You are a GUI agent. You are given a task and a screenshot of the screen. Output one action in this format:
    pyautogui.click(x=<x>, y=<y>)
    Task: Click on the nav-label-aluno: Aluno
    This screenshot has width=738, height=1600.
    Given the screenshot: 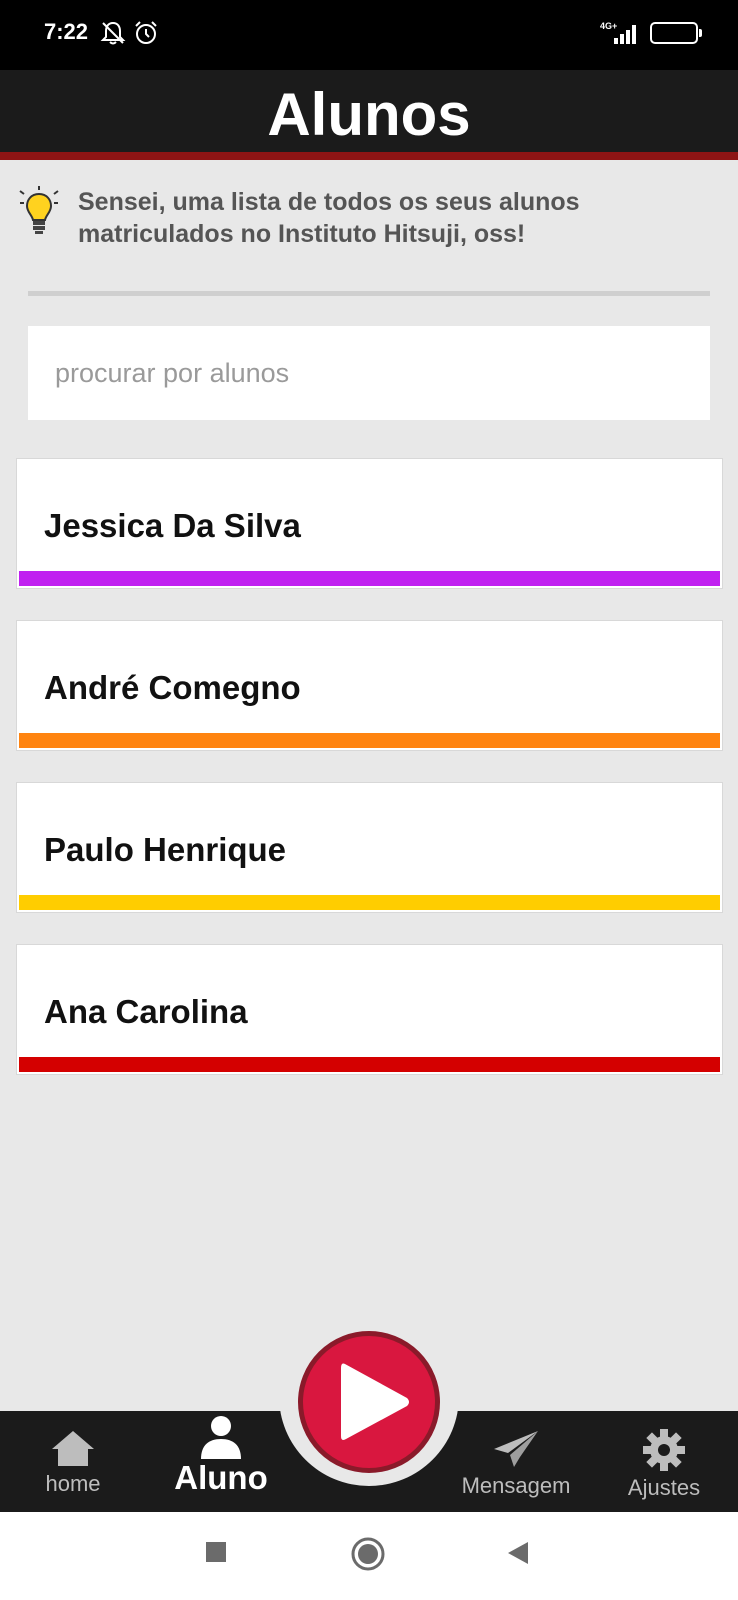 What is the action you would take?
    pyautogui.click(x=221, y=1477)
    